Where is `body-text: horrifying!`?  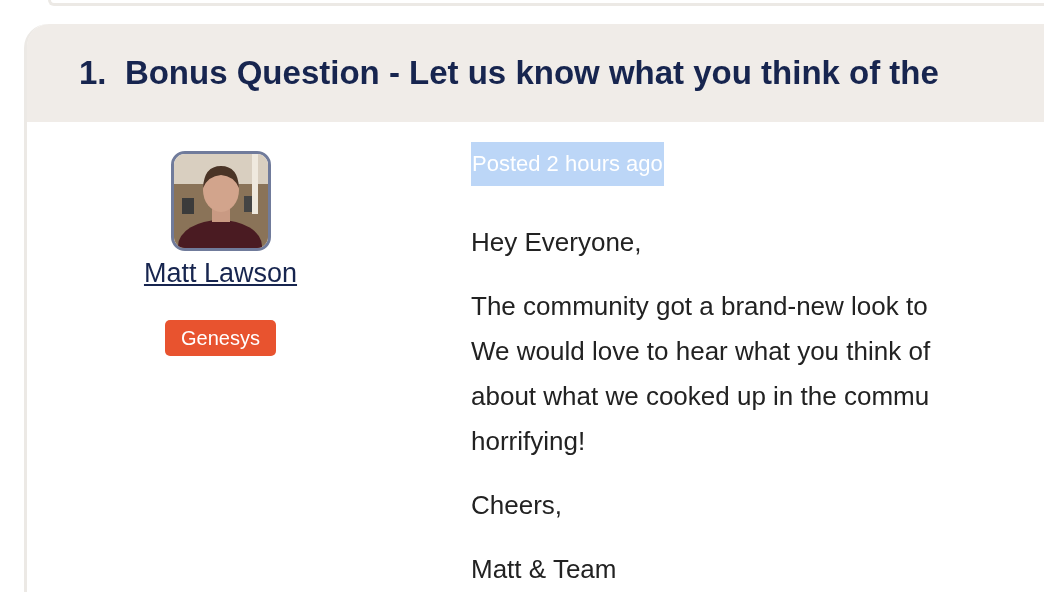 body-text: horrifying! is located at coordinates (529, 441).